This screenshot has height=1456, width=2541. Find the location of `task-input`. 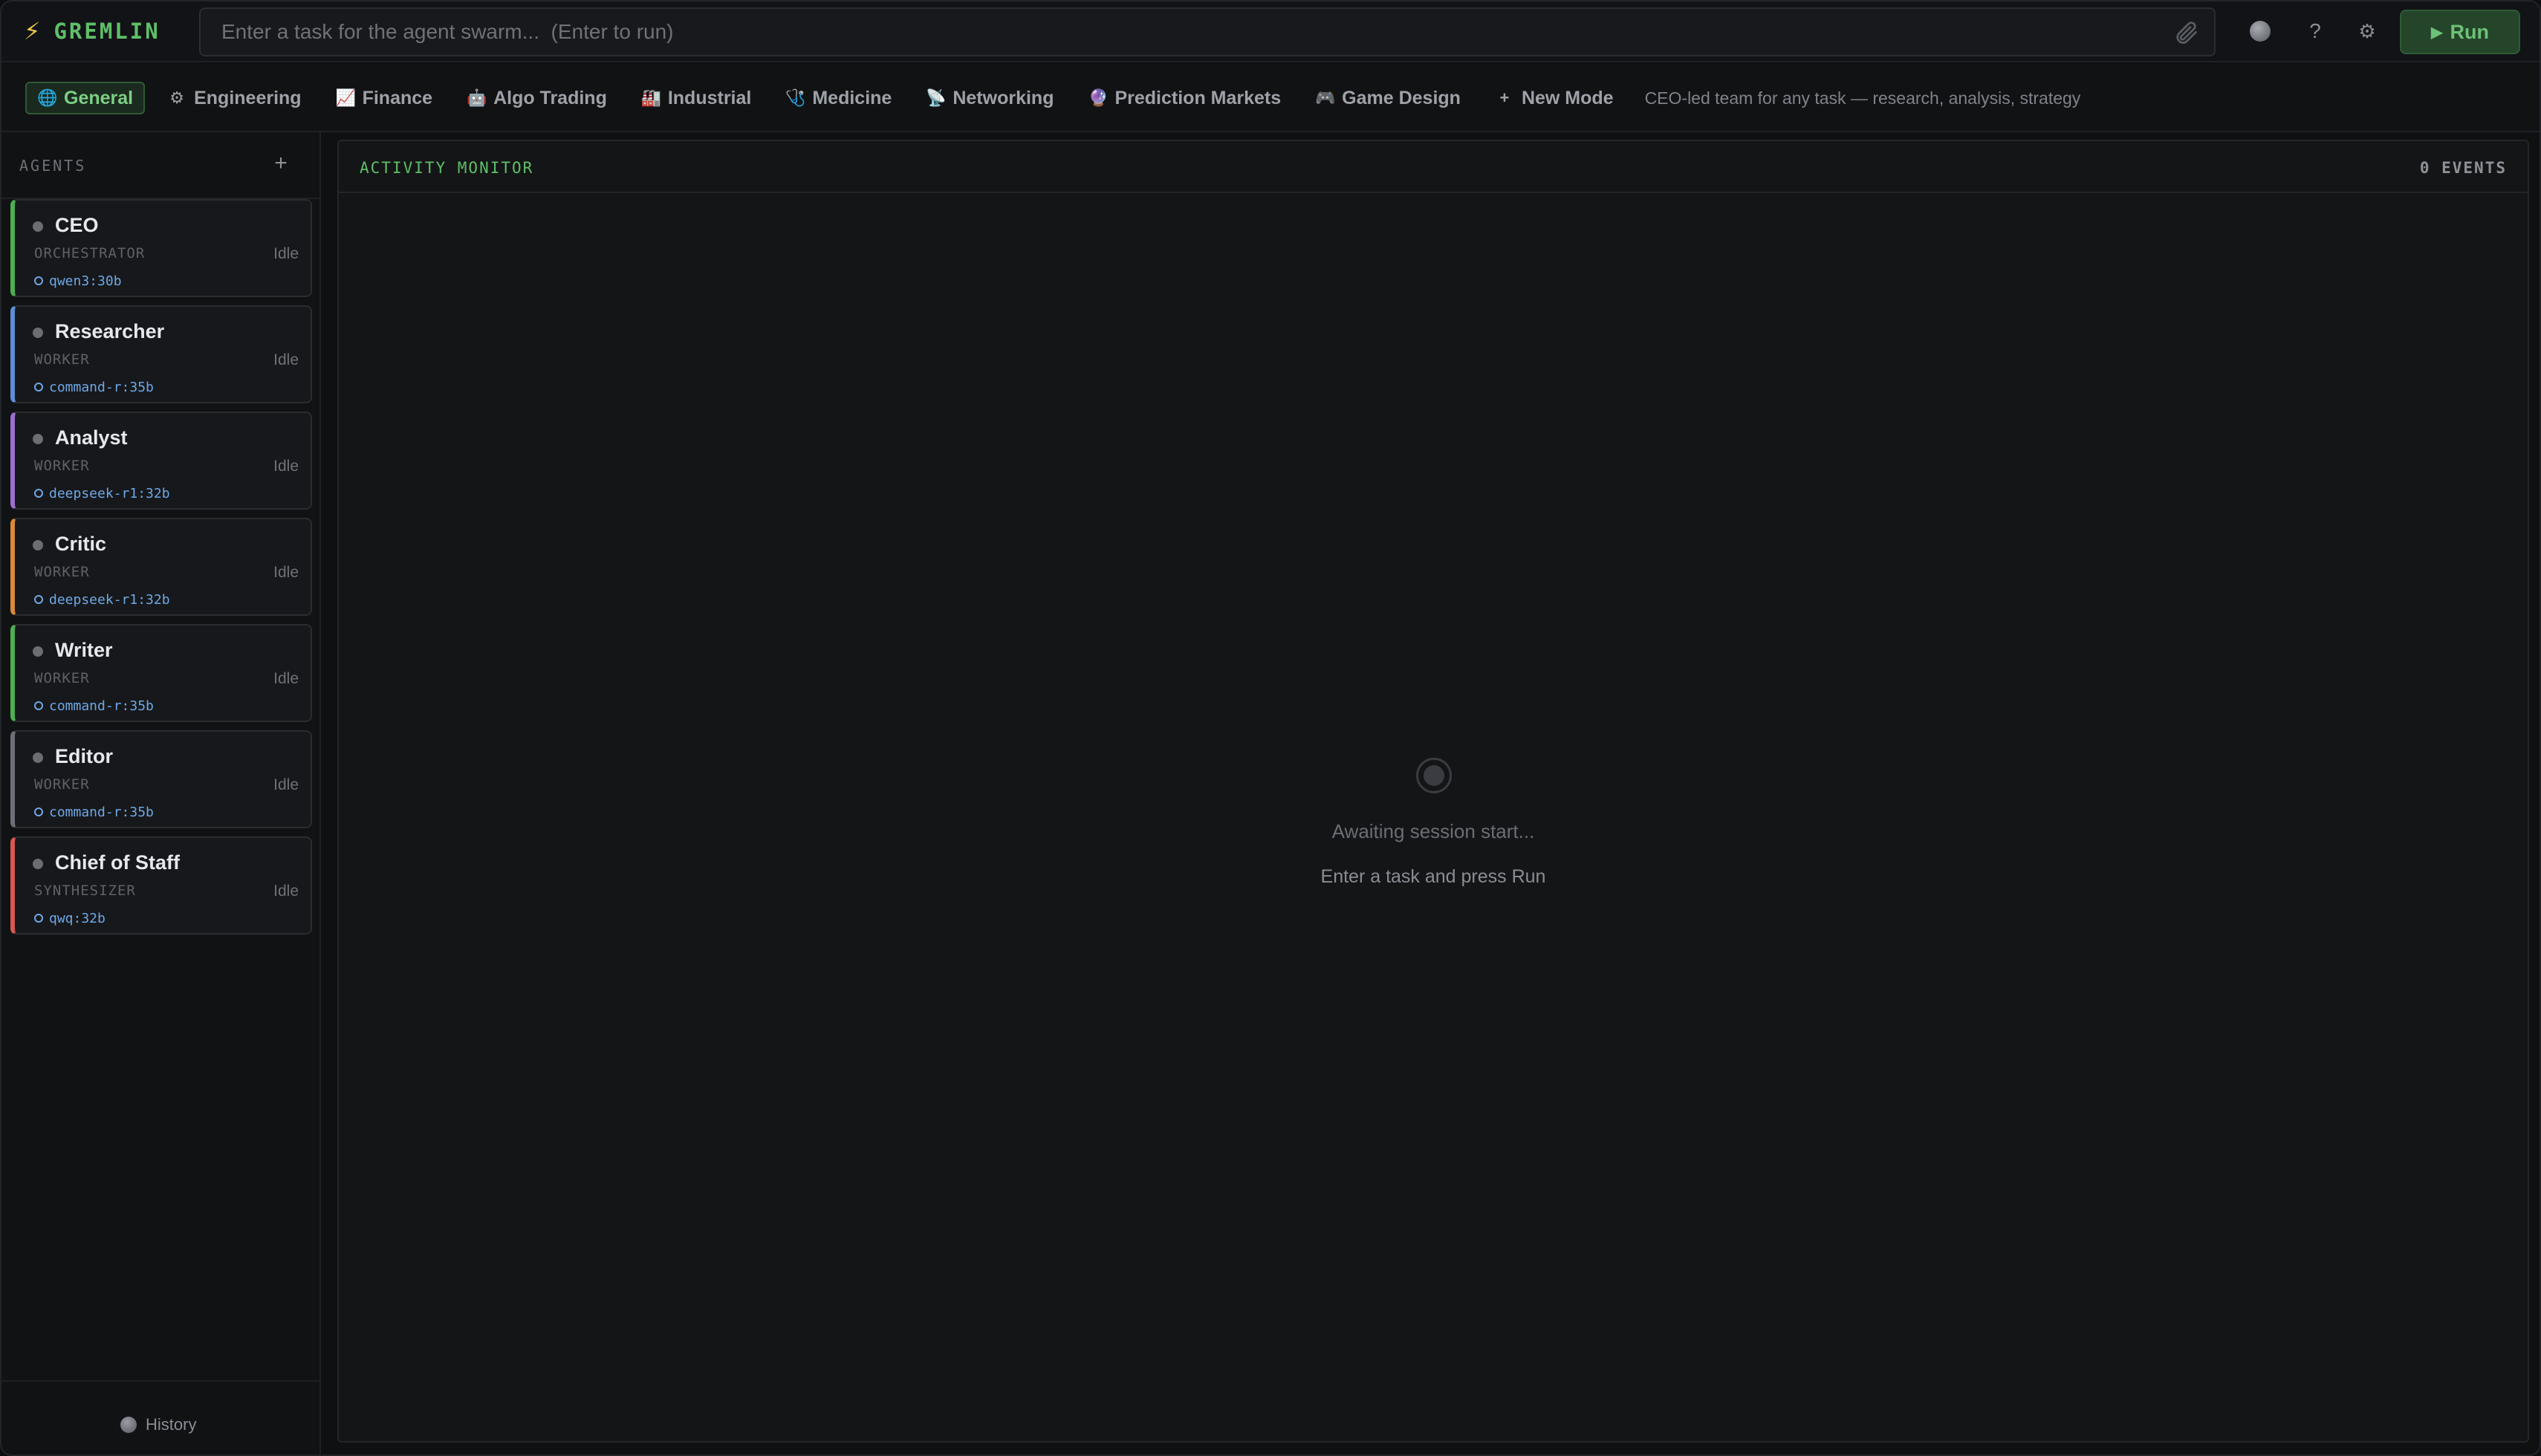

task-input is located at coordinates (1179, 32).